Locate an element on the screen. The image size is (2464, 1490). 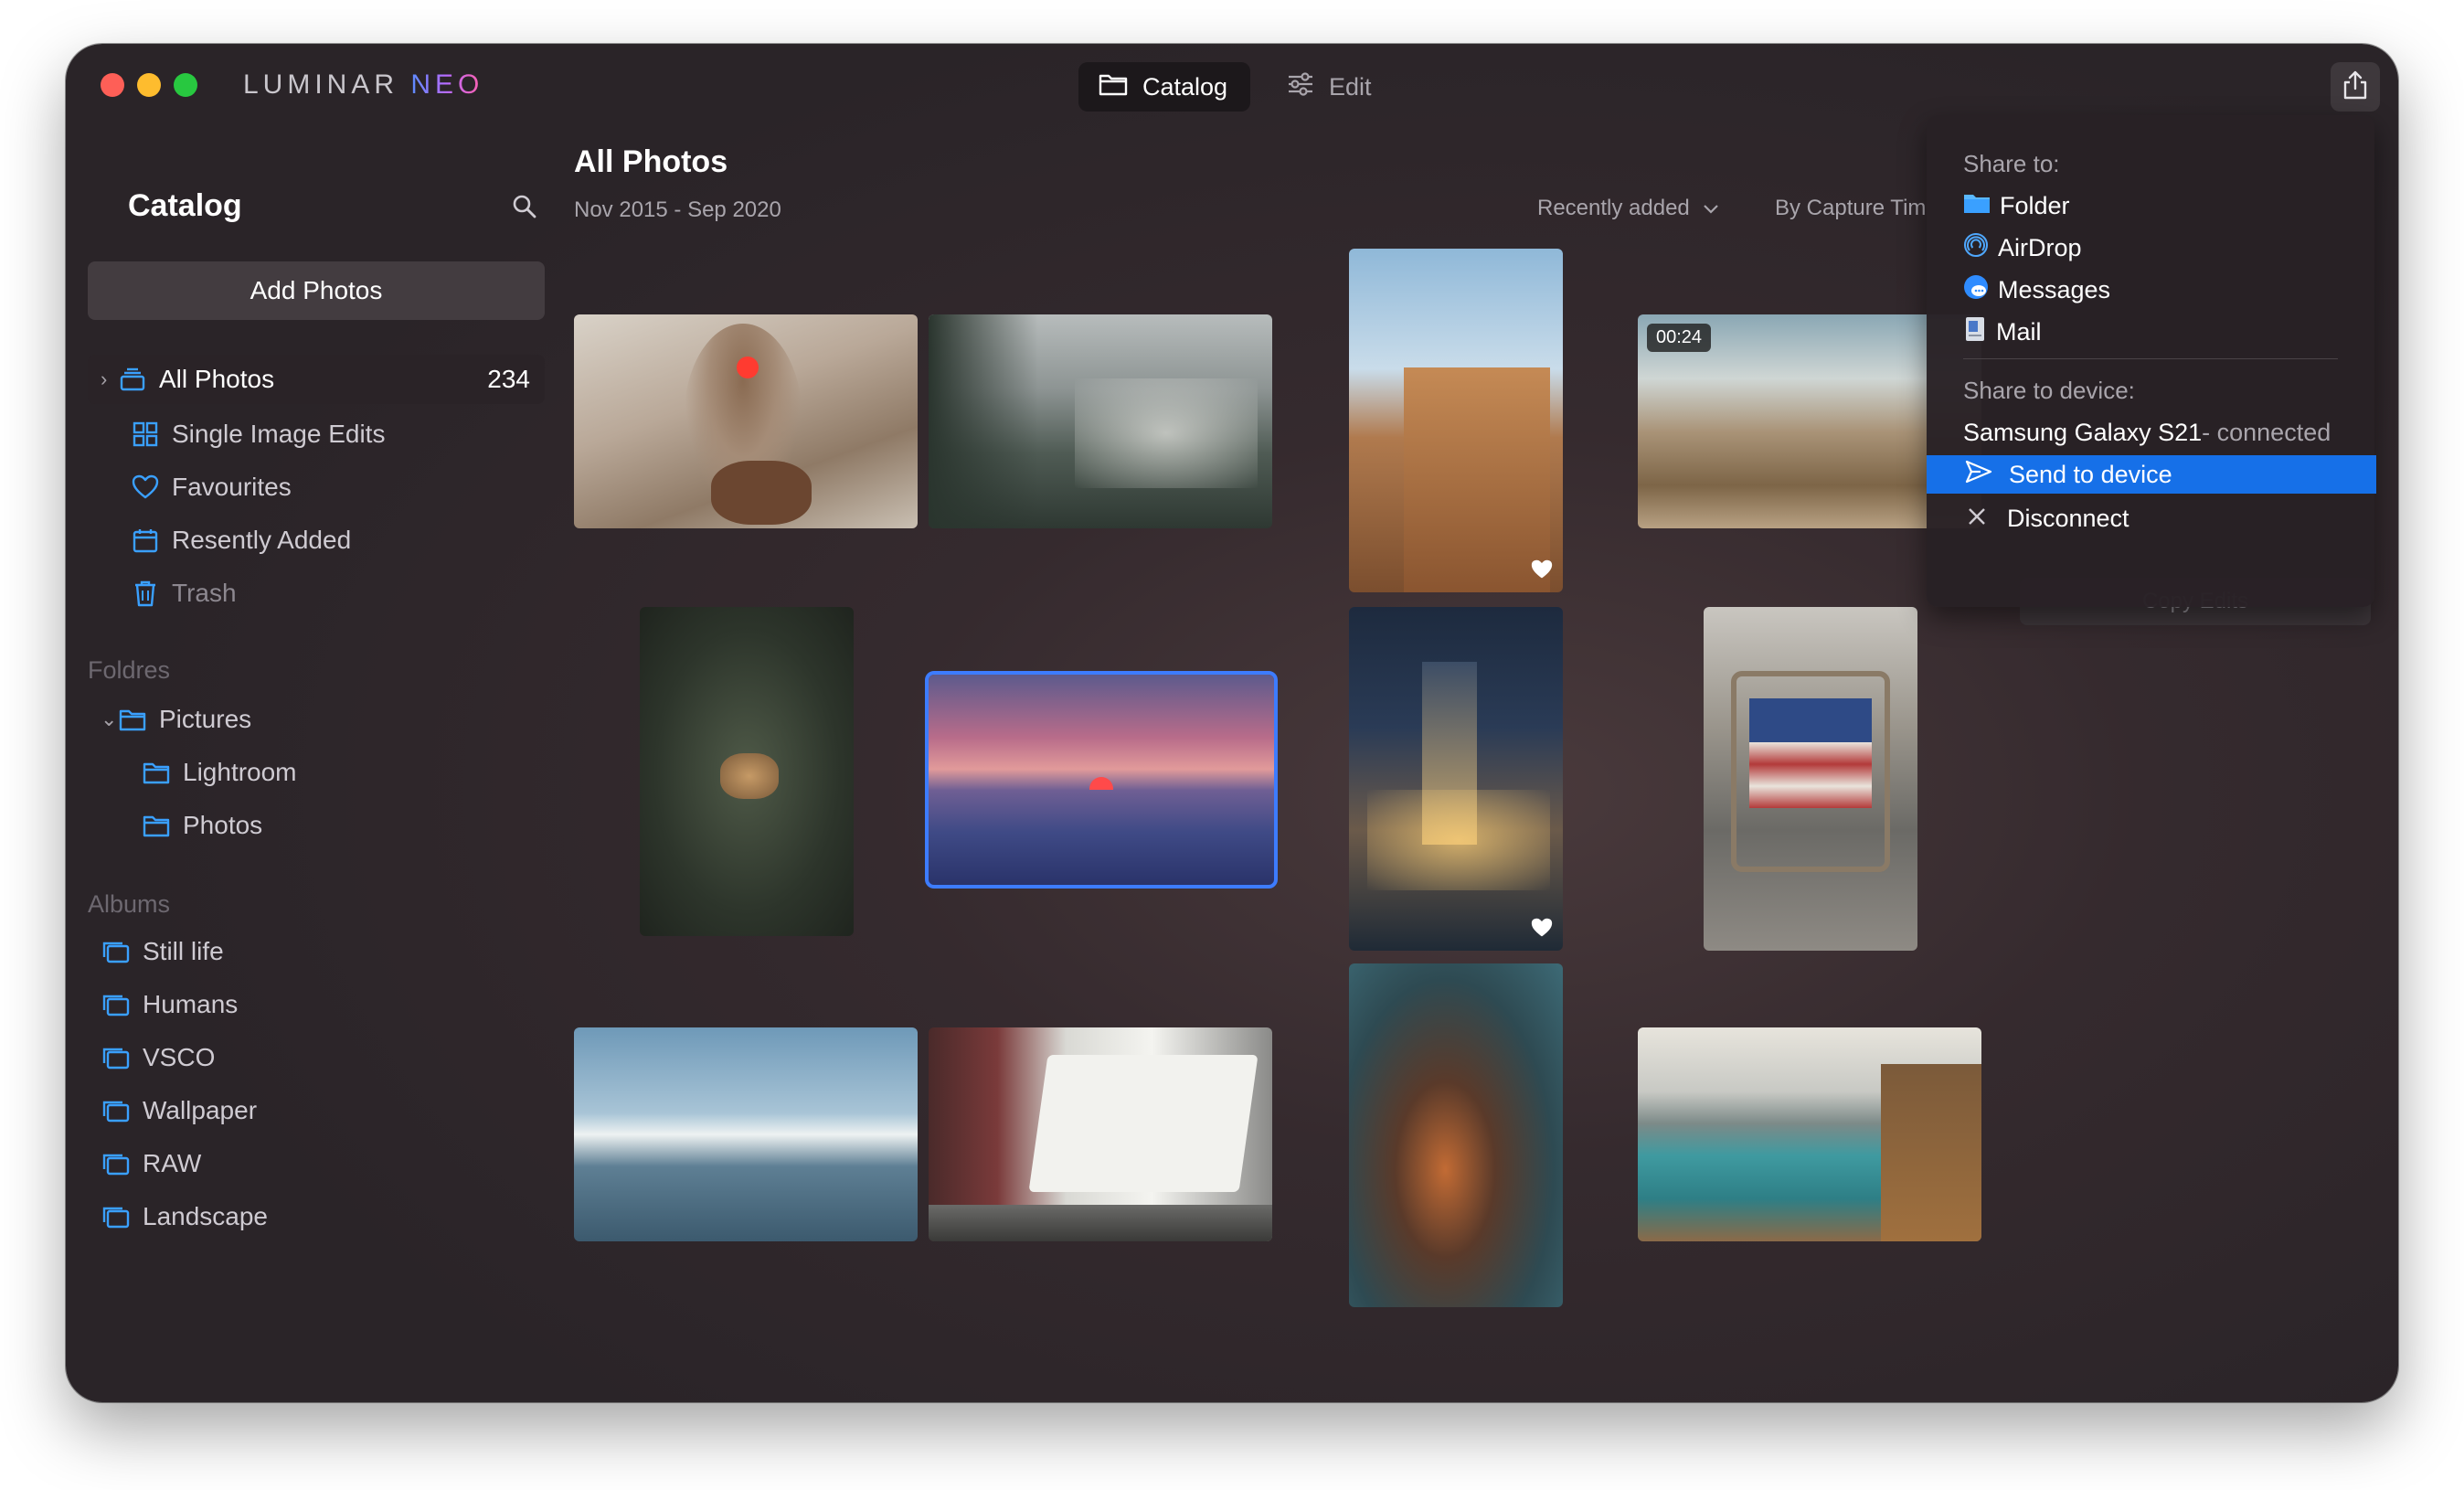
close-icon is located at coordinates (1977, 519).